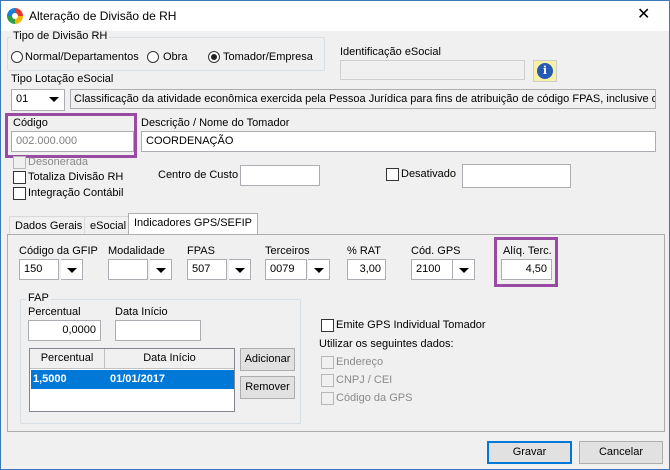 Image resolution: width=670 pixels, height=470 pixels. I want to click on close-icon: ✕, so click(643, 15).